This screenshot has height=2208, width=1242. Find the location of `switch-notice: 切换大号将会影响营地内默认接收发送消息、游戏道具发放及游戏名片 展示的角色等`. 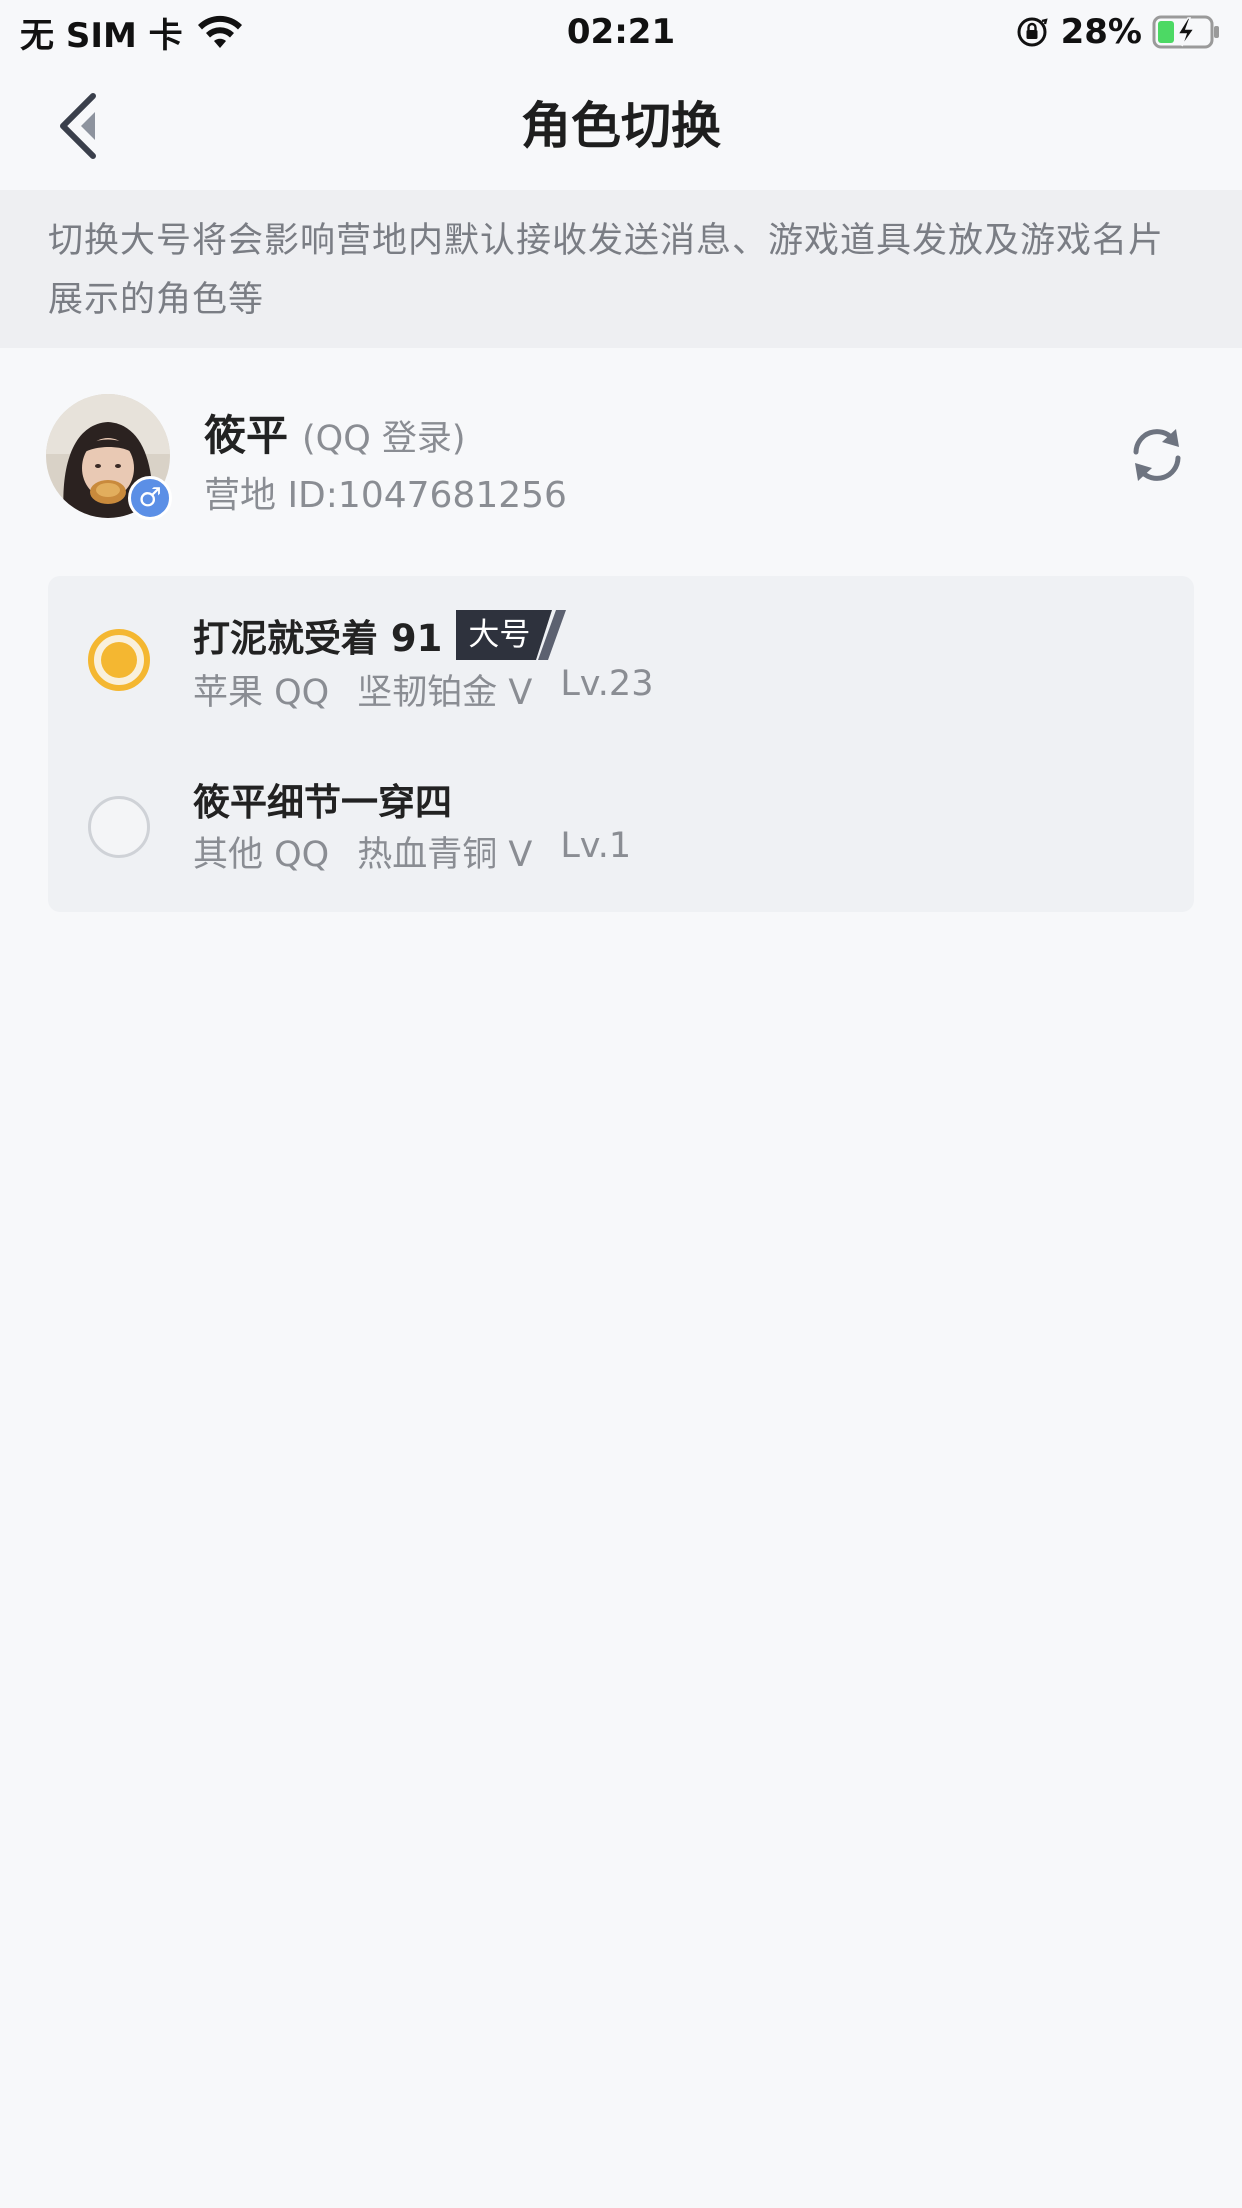

switch-notice: 切换大号将会影响营地内默认接收发送消息、游戏道具发放及游戏名片 展示的角色等 is located at coordinates (621, 269).